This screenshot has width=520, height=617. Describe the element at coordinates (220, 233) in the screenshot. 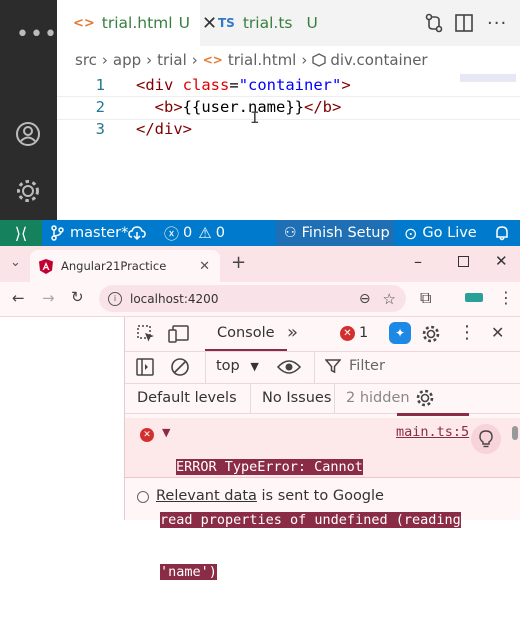

I see `warning-count: 0` at that location.